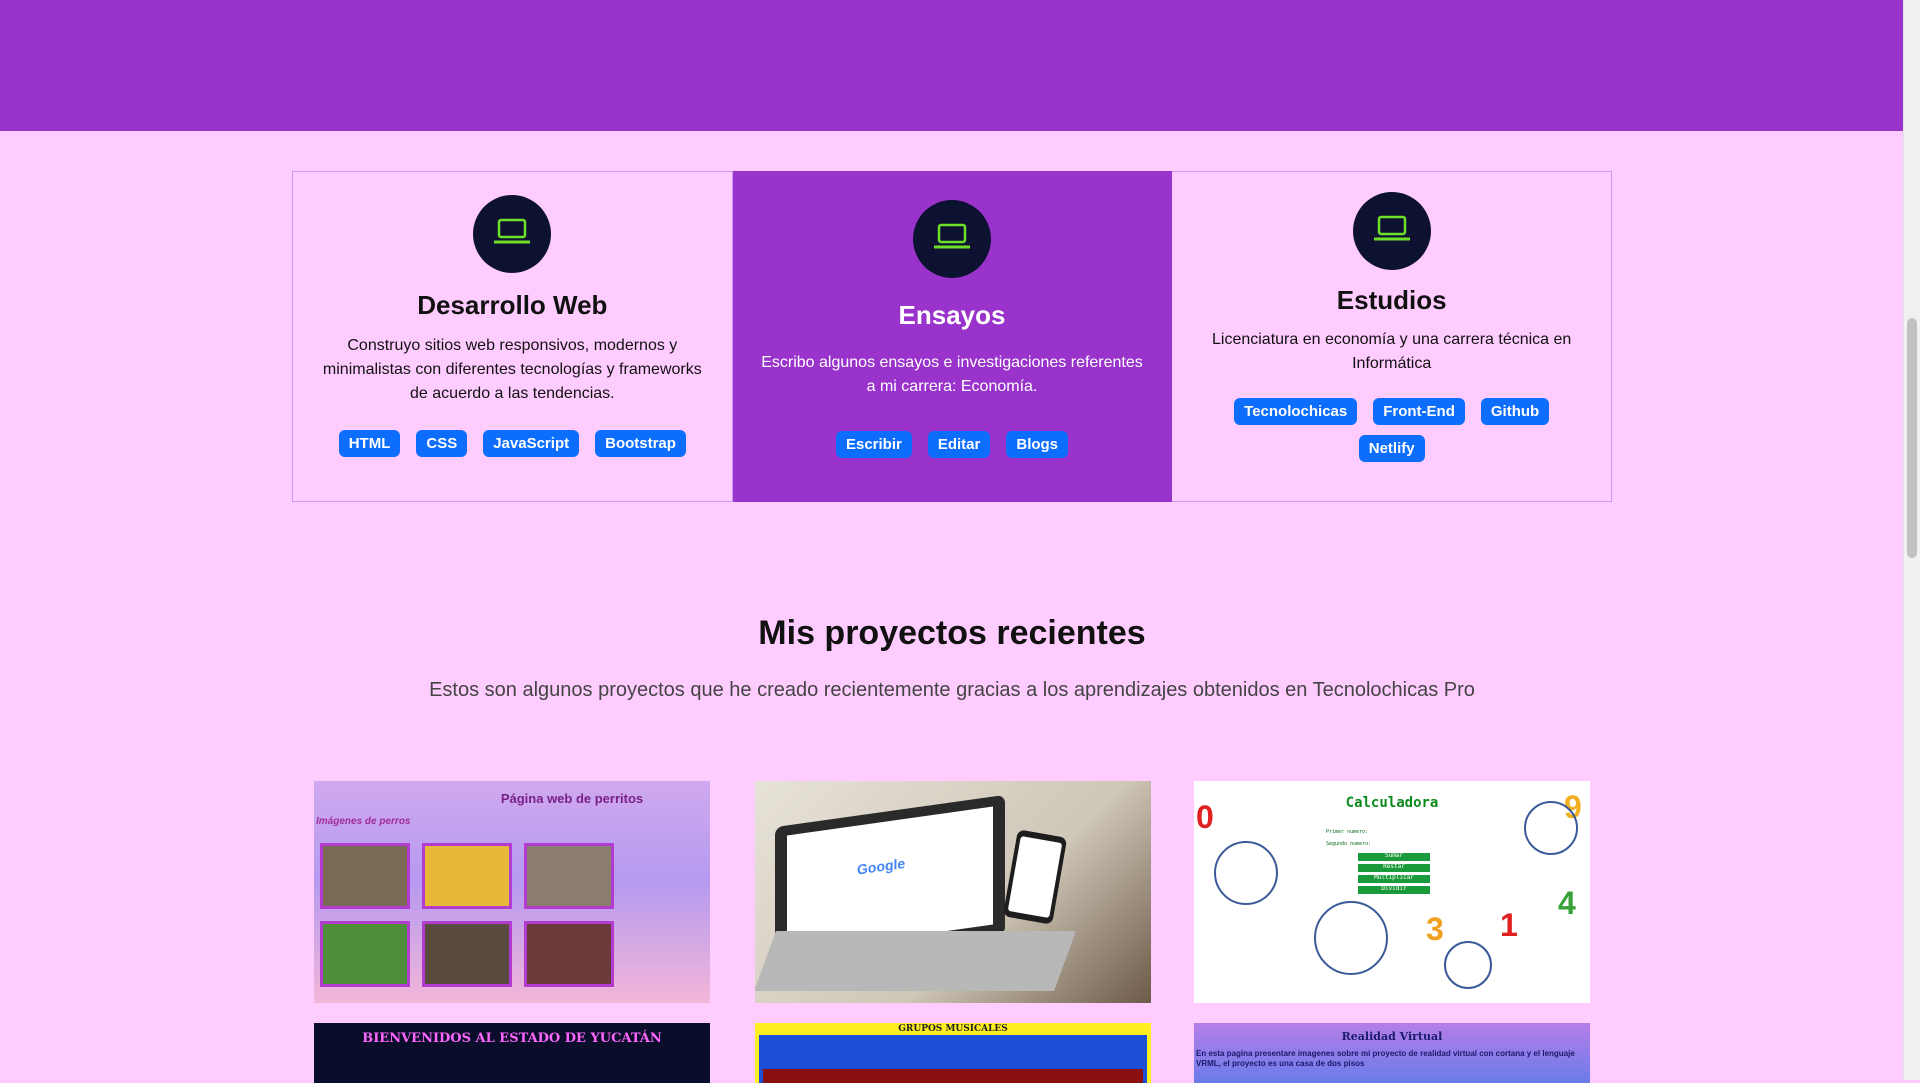 The image size is (1920, 1083). Describe the element at coordinates (1205, 817) in the screenshot. I see `decor-digit: 0` at that location.